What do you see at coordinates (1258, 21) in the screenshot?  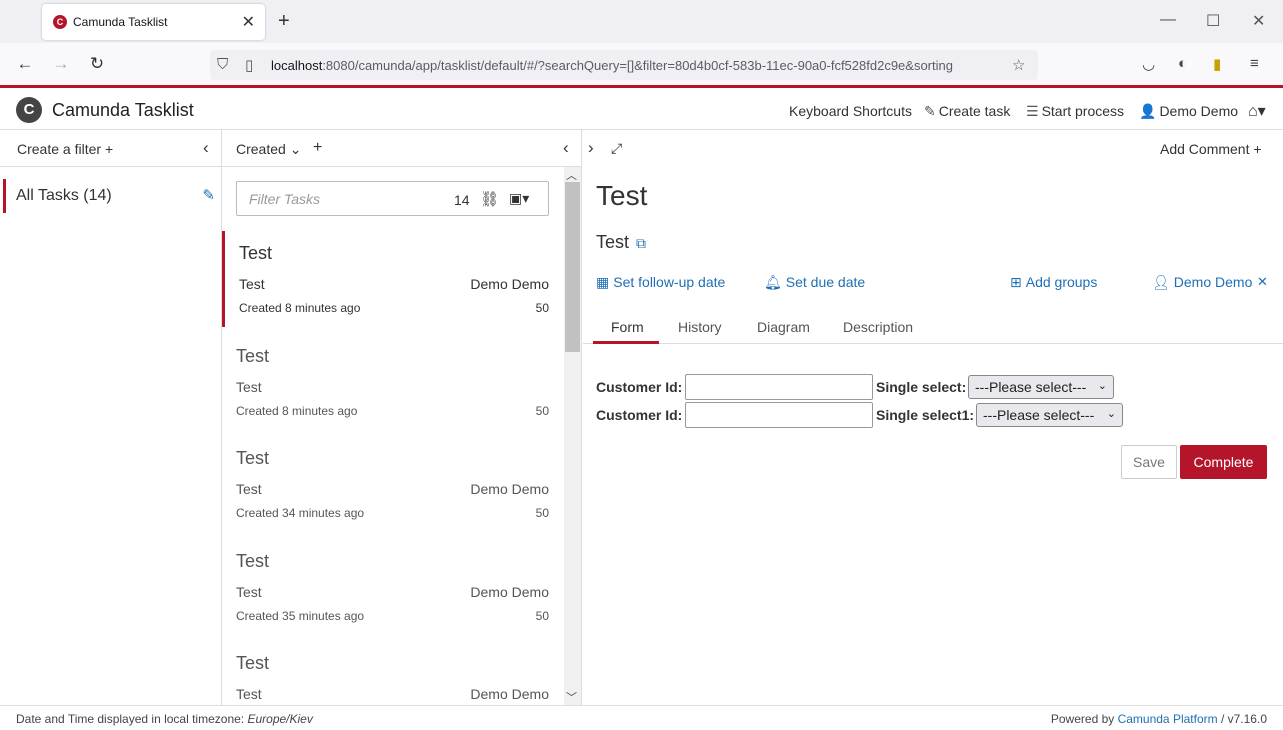 I see `close-window-icon: ✕` at bounding box center [1258, 21].